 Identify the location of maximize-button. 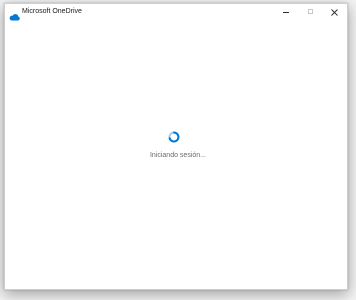
(311, 12).